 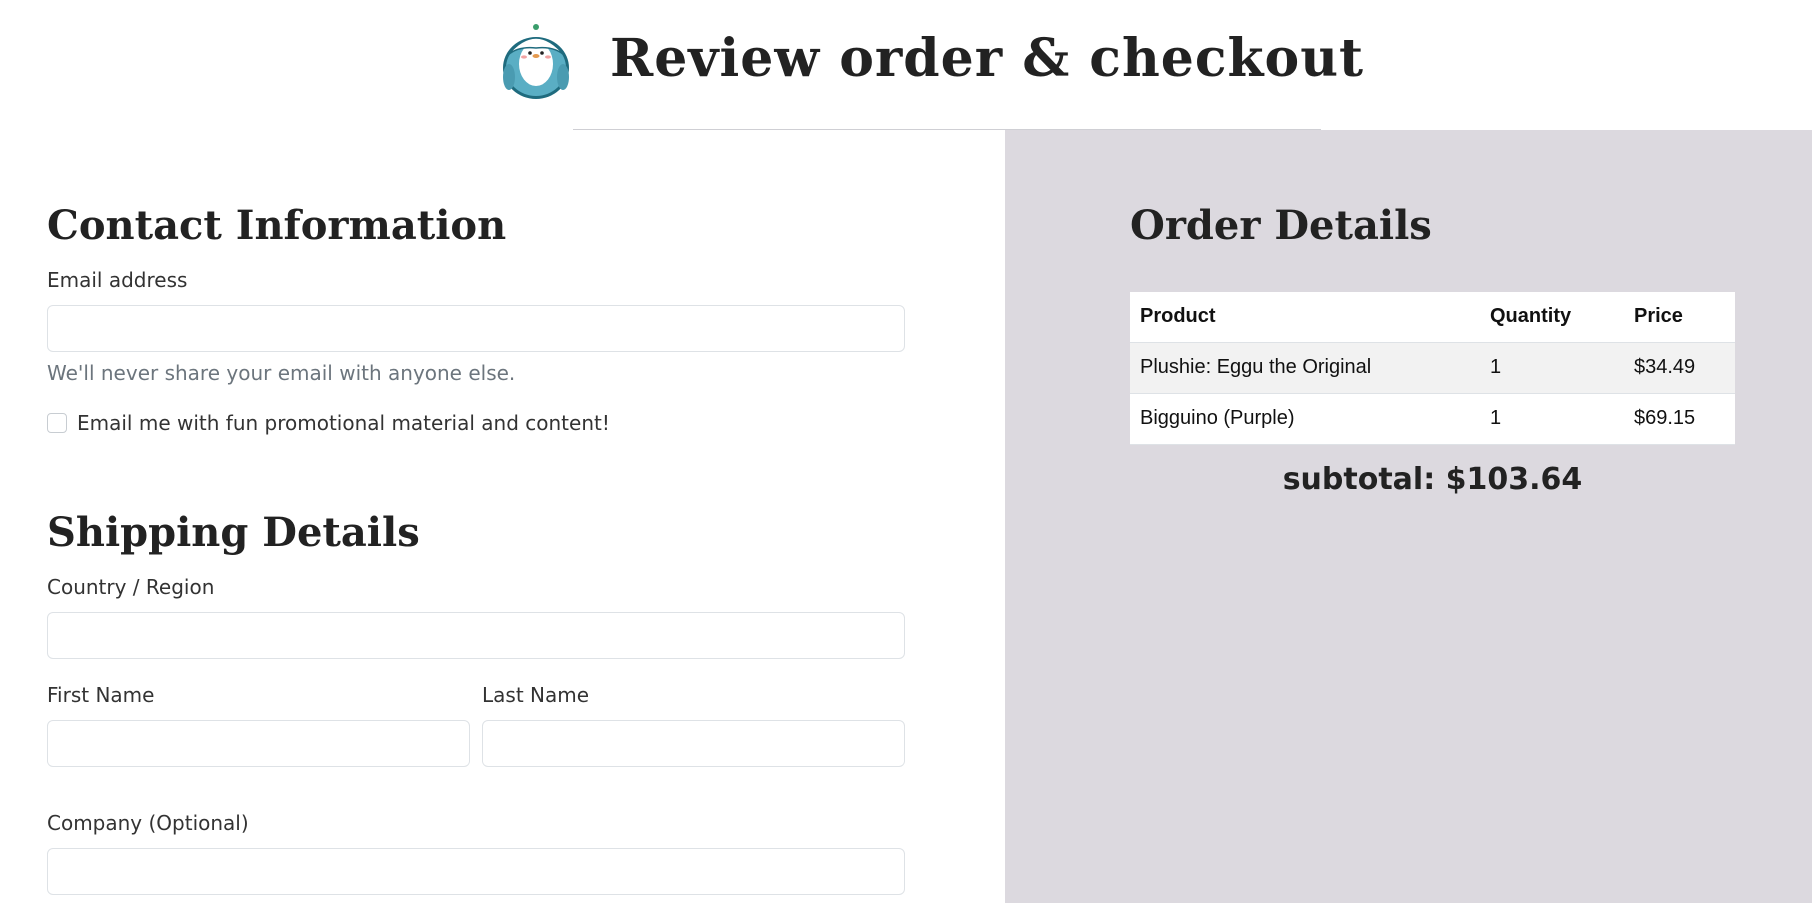 I want to click on country-input, so click(x=476, y=635).